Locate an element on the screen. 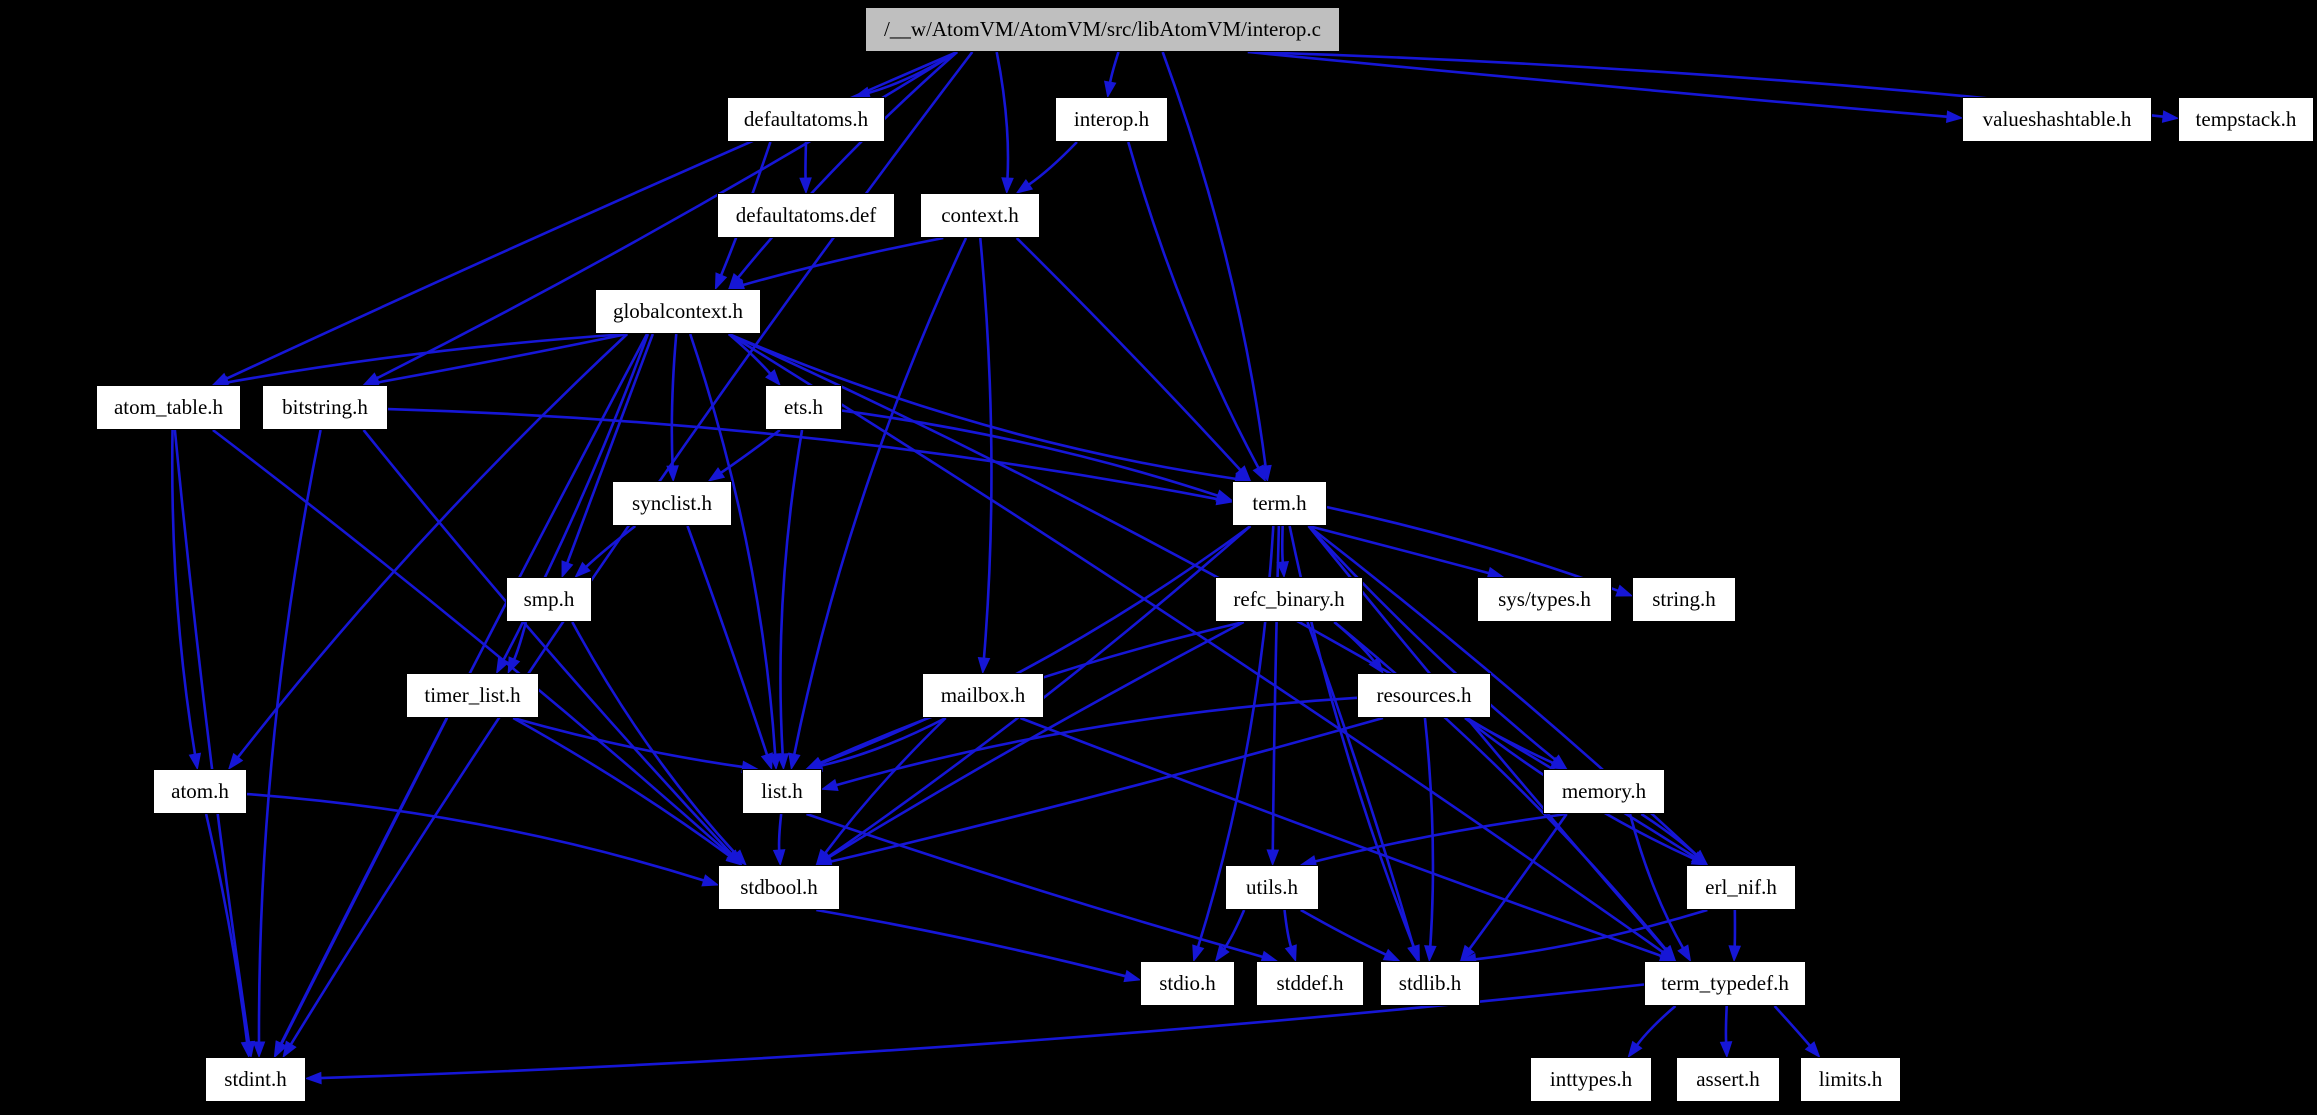  graph-node-label: list.h is located at coordinates (782, 791).